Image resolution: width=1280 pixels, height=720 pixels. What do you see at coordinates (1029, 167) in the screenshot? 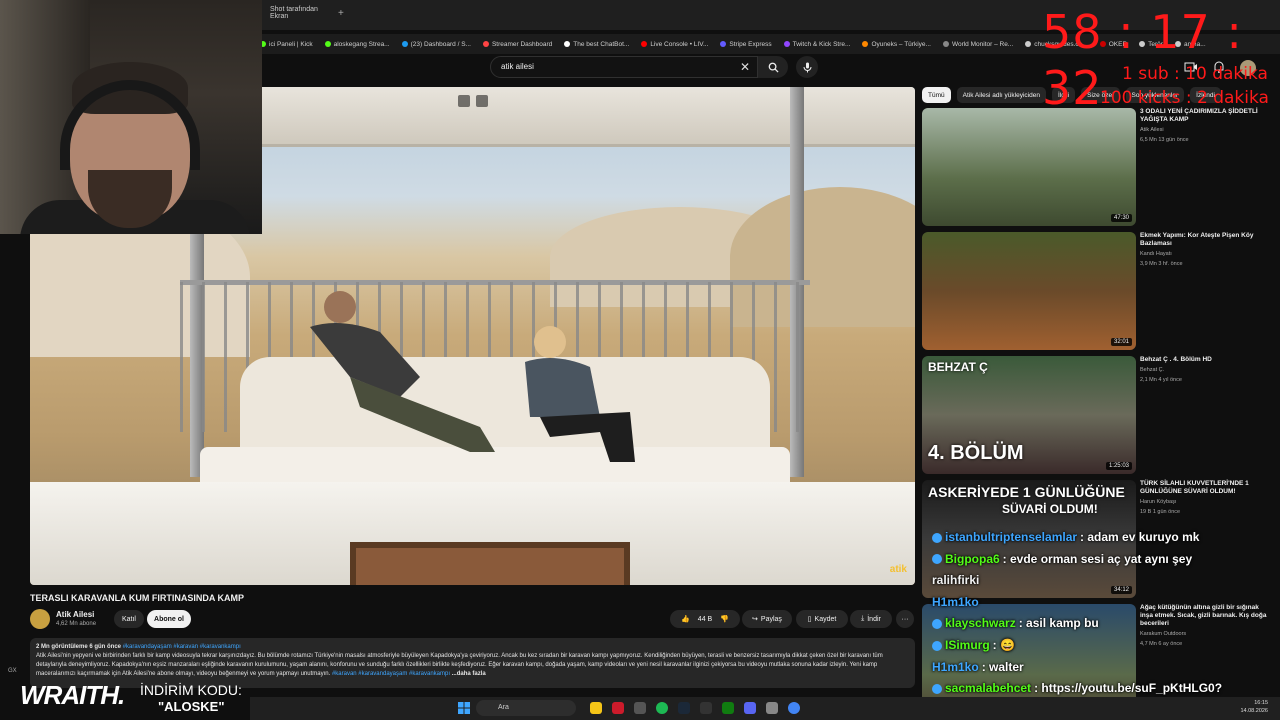
I see `video-thumbnail: 47:30` at bounding box center [1029, 167].